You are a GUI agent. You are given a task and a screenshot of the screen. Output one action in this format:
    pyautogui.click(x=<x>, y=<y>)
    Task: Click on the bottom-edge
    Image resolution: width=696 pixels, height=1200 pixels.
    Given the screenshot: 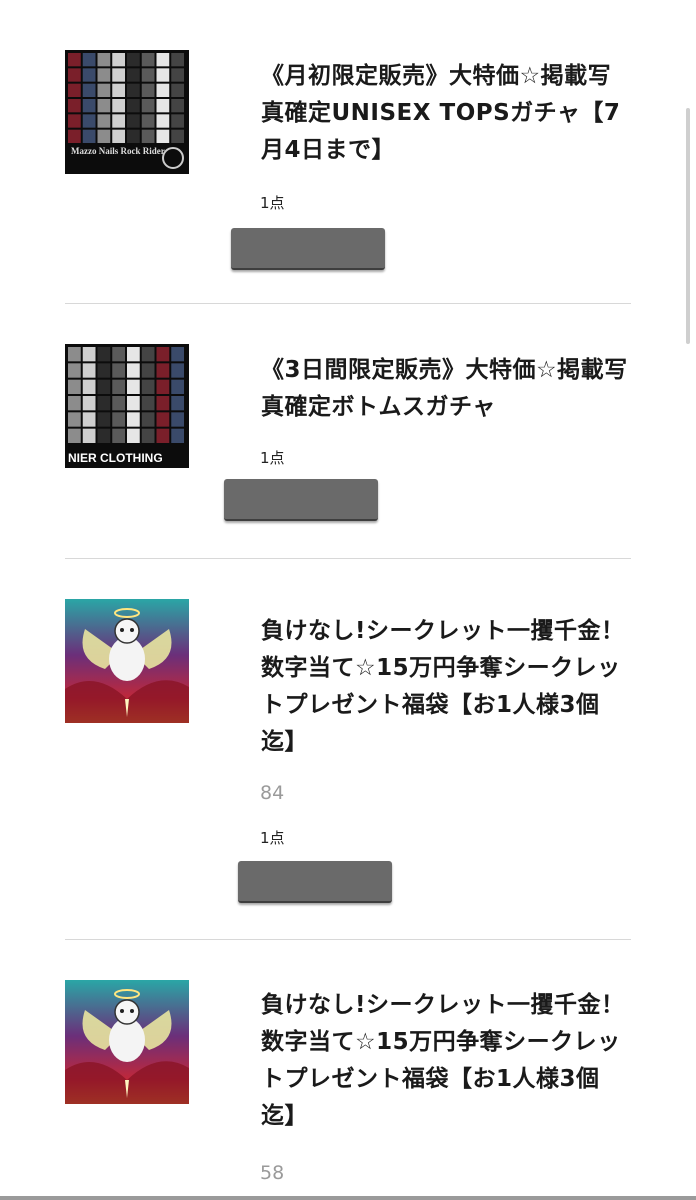 What is the action you would take?
    pyautogui.click(x=348, y=1198)
    